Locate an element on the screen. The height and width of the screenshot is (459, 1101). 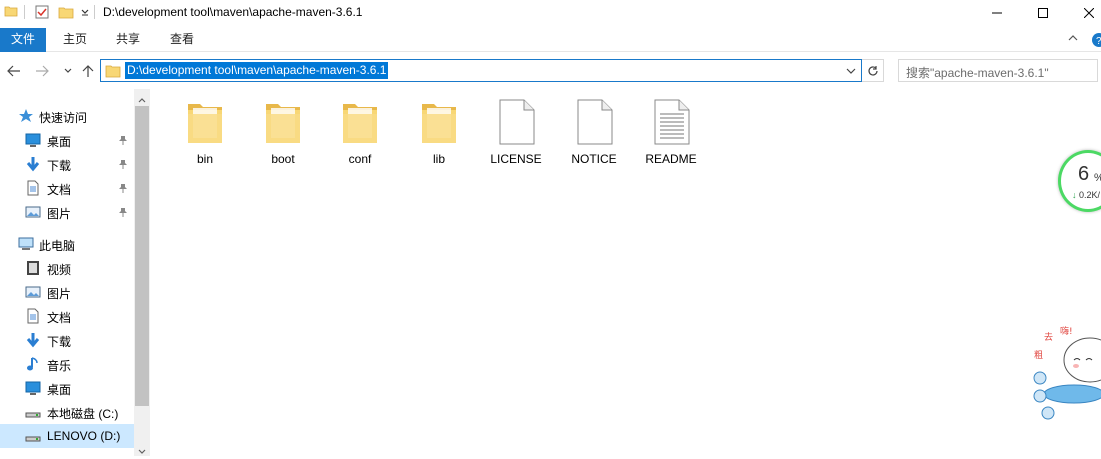
minimize-button is located at coordinates (997, 12).